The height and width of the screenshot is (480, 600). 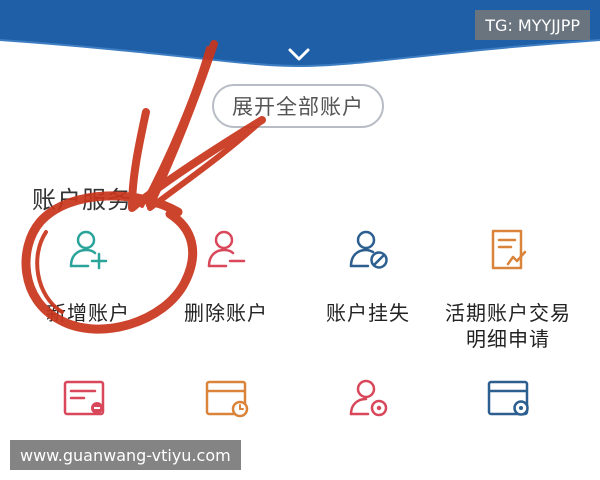 I want to click on card-settings-icon, so click(x=508, y=398).